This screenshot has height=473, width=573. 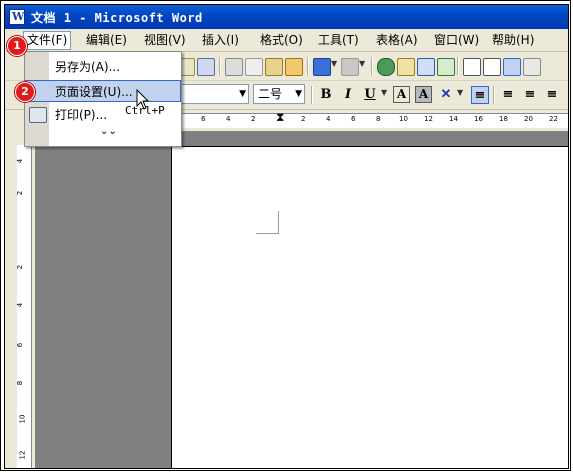 What do you see at coordinates (370, 120) in the screenshot?
I see `ruler-text-area` at bounding box center [370, 120].